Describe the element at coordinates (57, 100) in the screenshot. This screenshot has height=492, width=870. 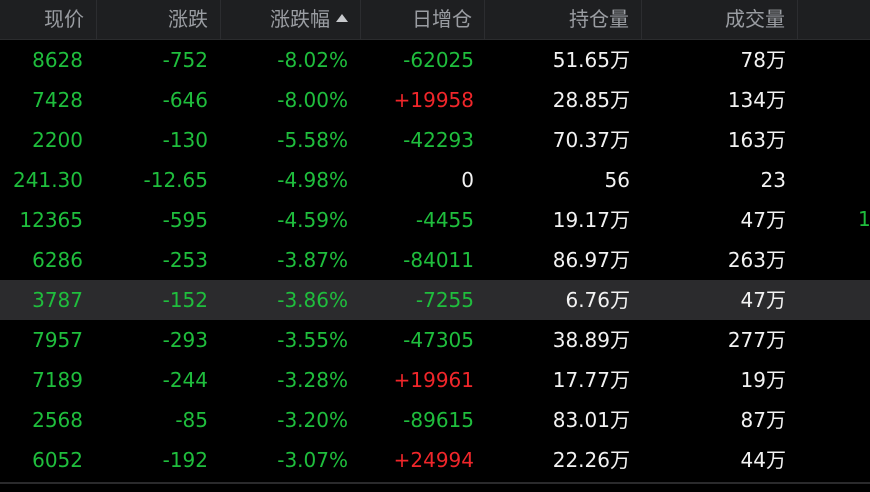
I see `price-cell: 7428` at that location.